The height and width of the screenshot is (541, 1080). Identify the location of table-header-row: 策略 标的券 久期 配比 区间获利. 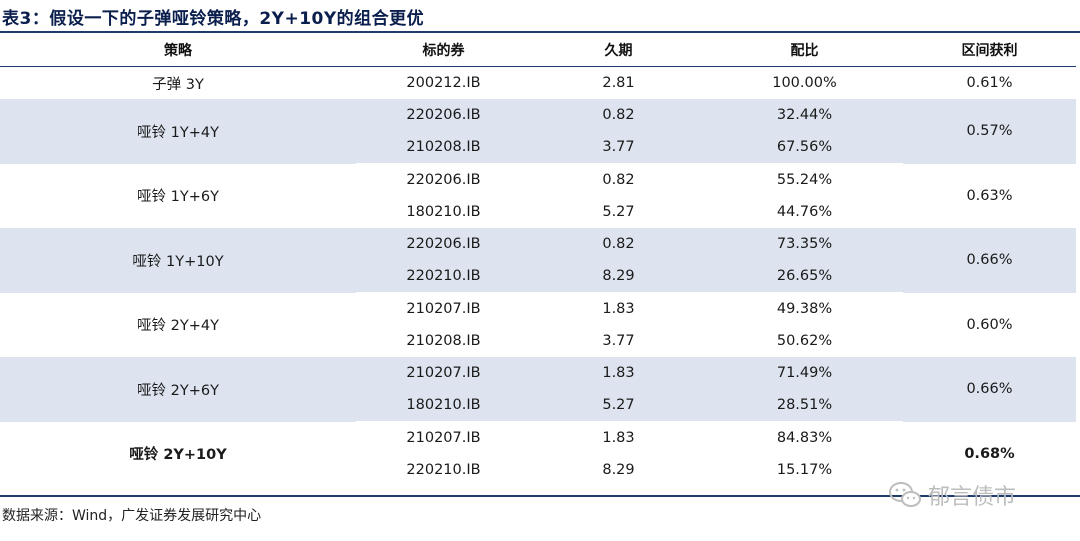
(538, 50).